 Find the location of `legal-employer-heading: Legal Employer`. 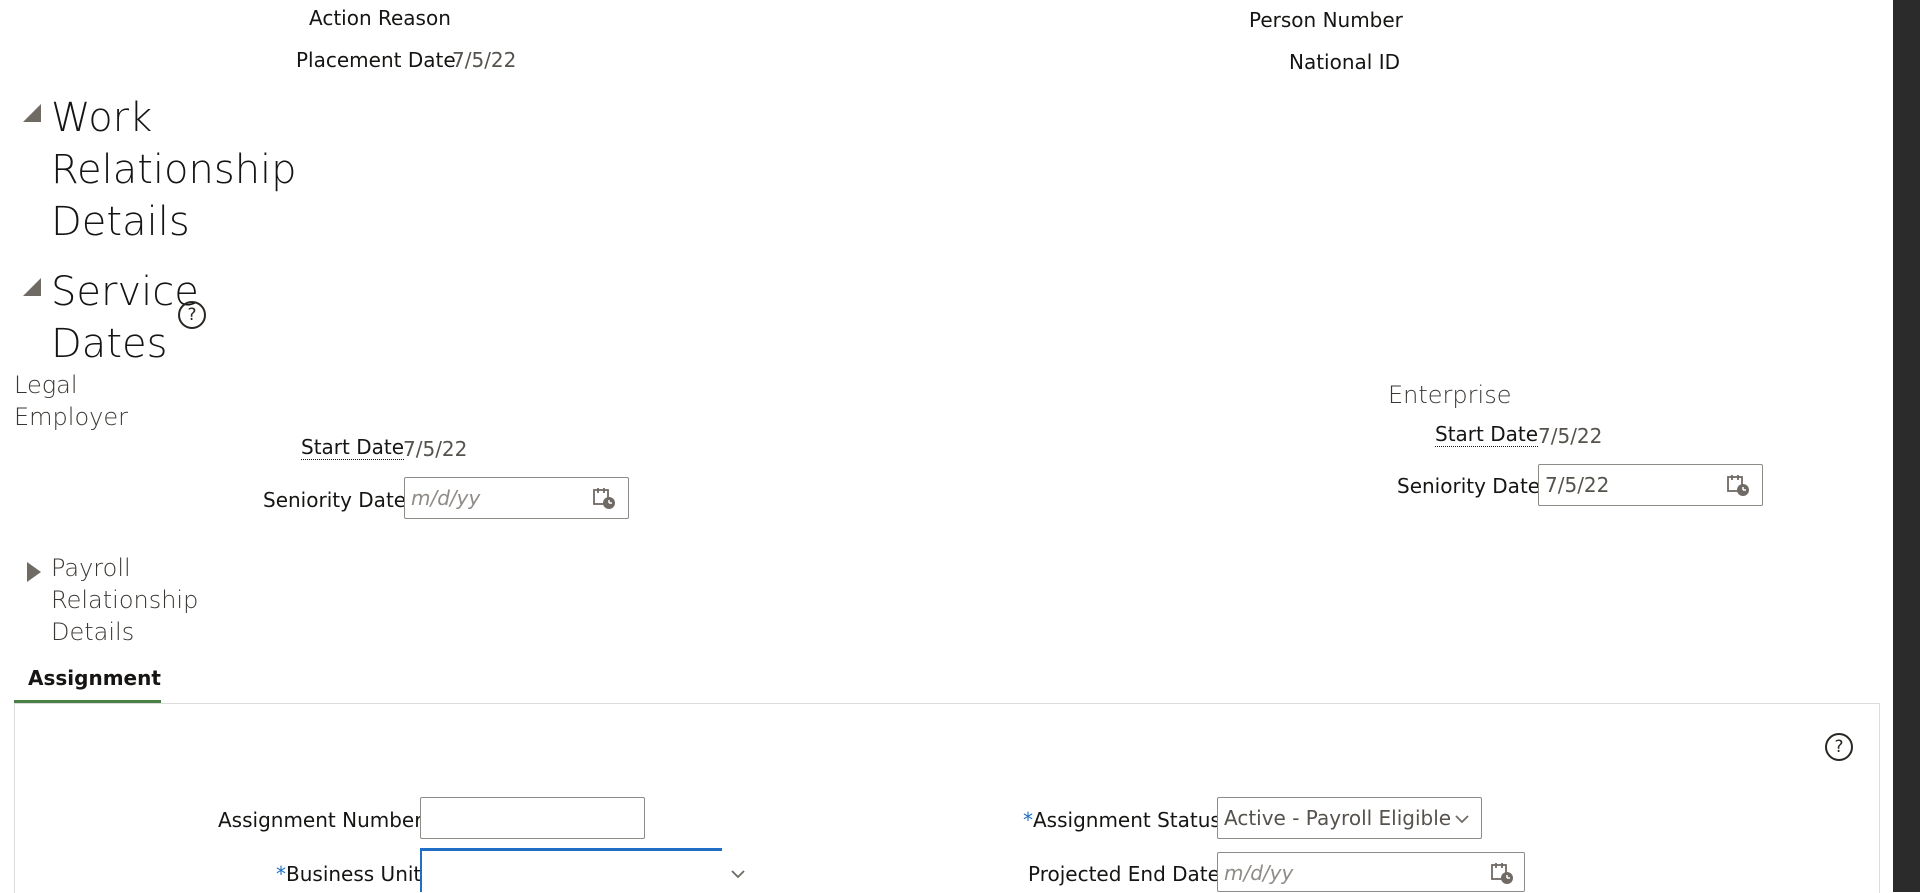

legal-employer-heading: Legal Employer is located at coordinates (71, 401).